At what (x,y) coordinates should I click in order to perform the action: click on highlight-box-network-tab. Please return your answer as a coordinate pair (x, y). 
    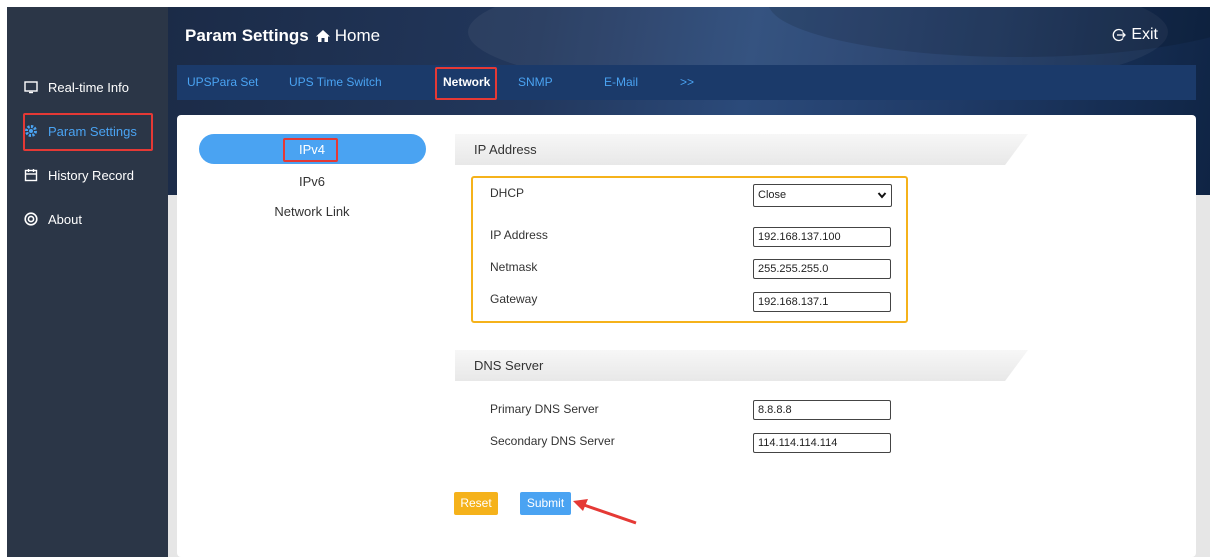
    Looking at the image, I should click on (466, 83).